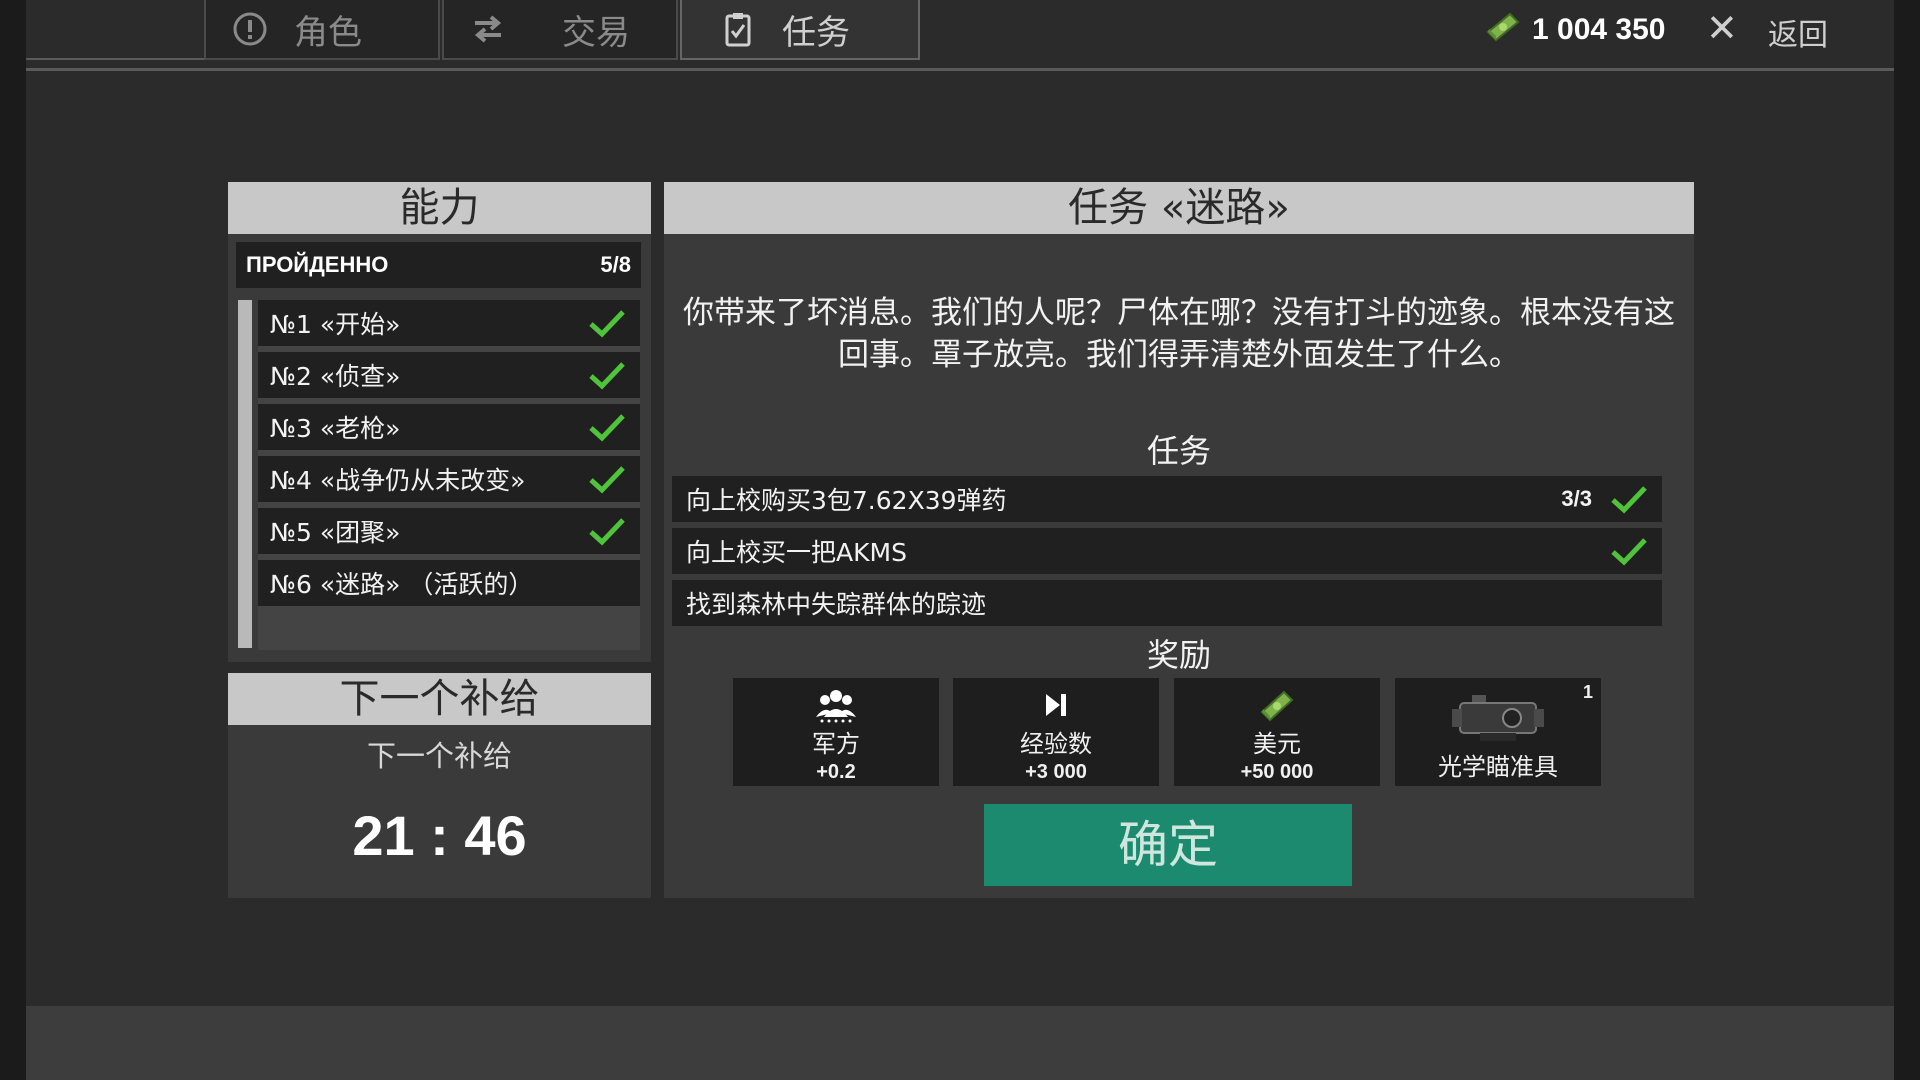 The height and width of the screenshot is (1080, 1920). I want to click on reward-value: +50 000, so click(1277, 772).